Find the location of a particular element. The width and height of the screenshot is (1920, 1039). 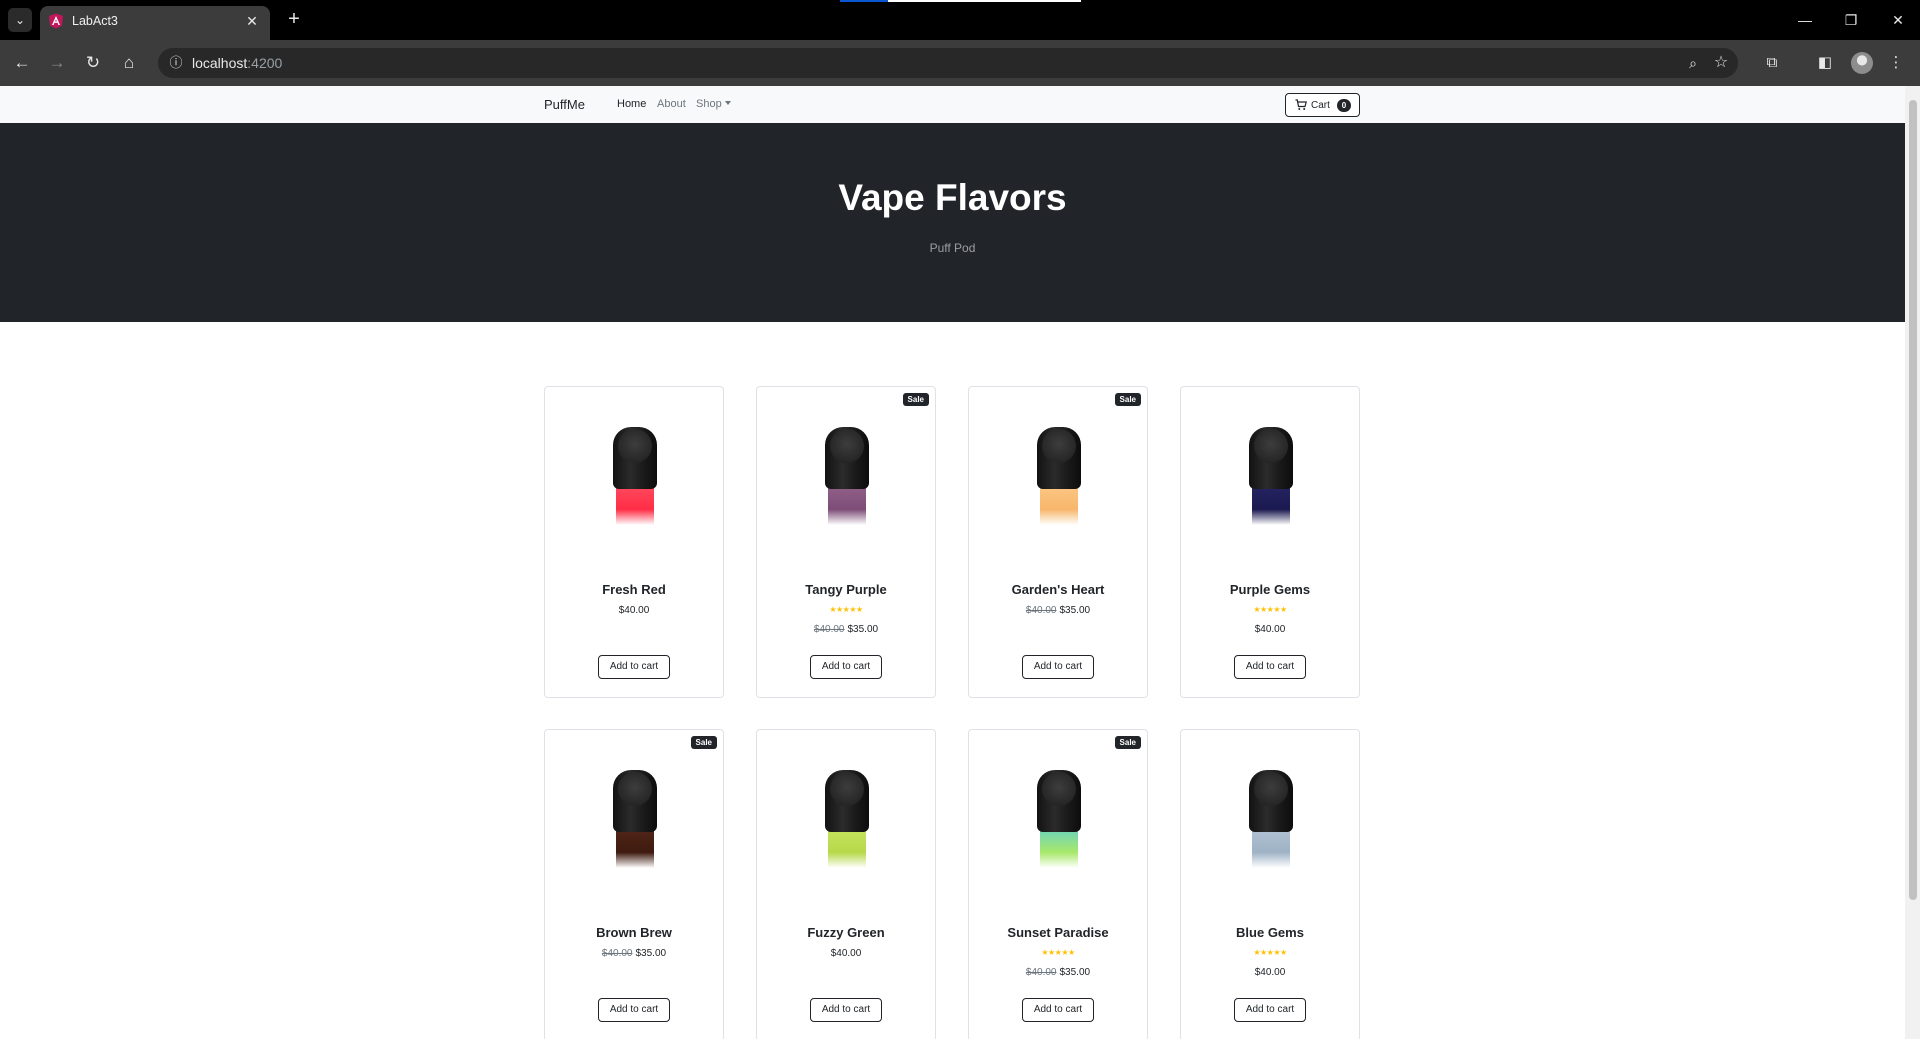

home-icon: ⌂ is located at coordinates (129, 63).